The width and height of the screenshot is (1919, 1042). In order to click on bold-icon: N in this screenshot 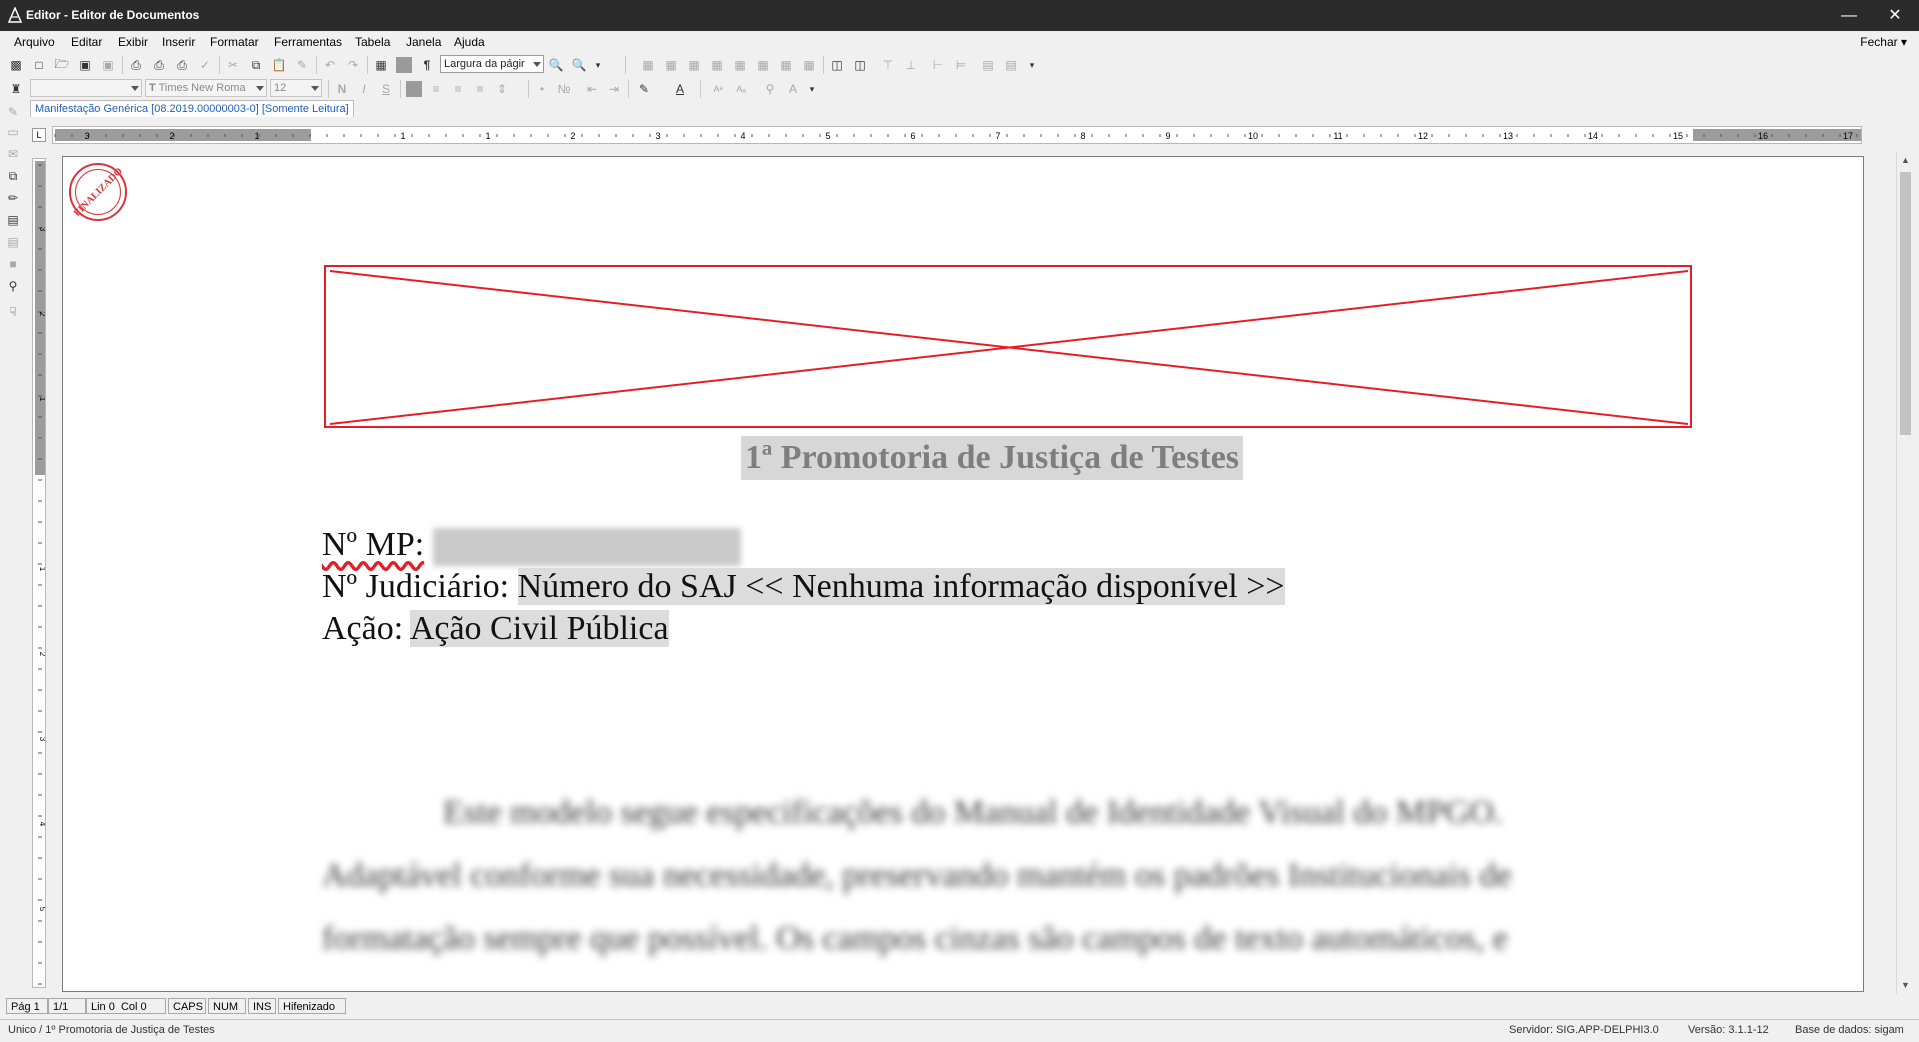, I will do `click(342, 89)`.